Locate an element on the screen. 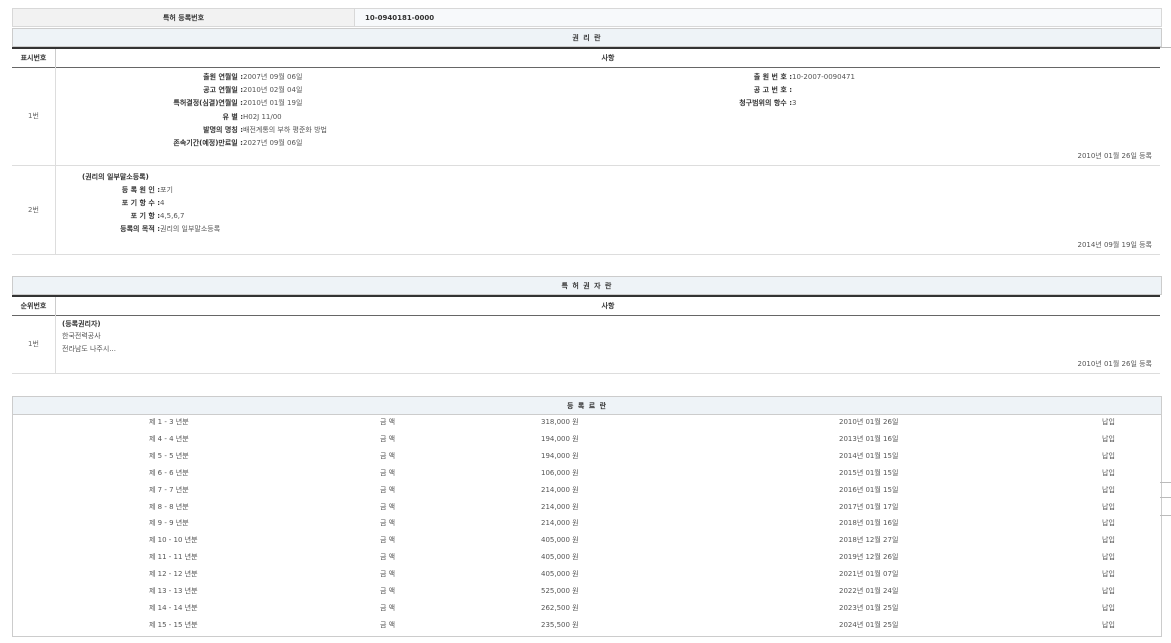 The image size is (1171, 643). decision-date: 특허결정(심결)연월일 :2010년 01월 19일 is located at coordinates (179, 103).